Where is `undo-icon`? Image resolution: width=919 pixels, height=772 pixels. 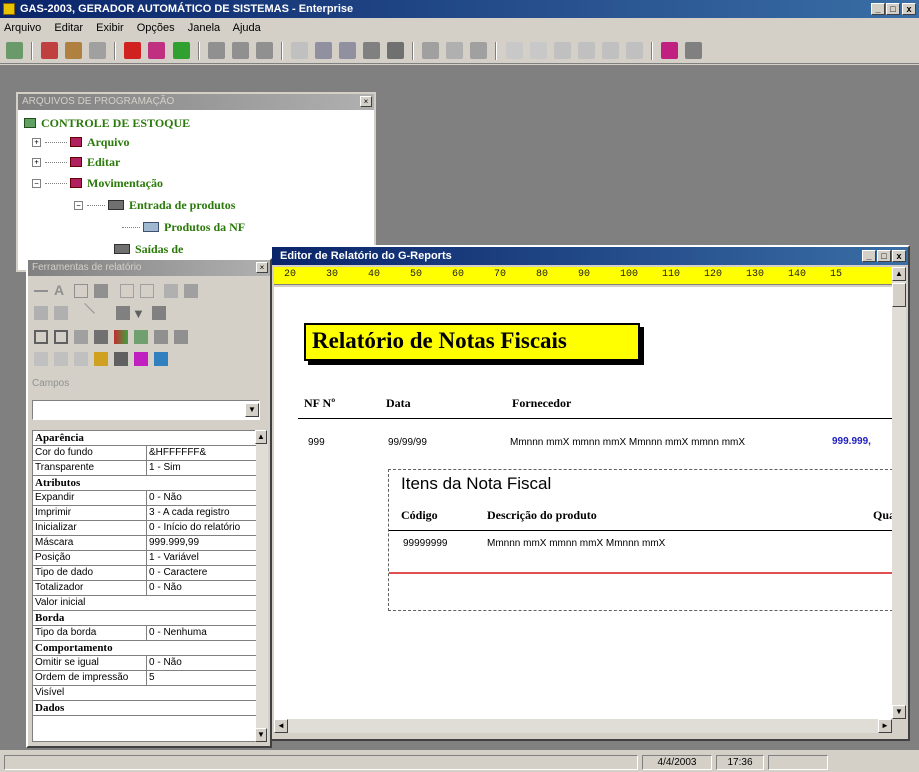
undo-icon is located at coordinates (514, 50).